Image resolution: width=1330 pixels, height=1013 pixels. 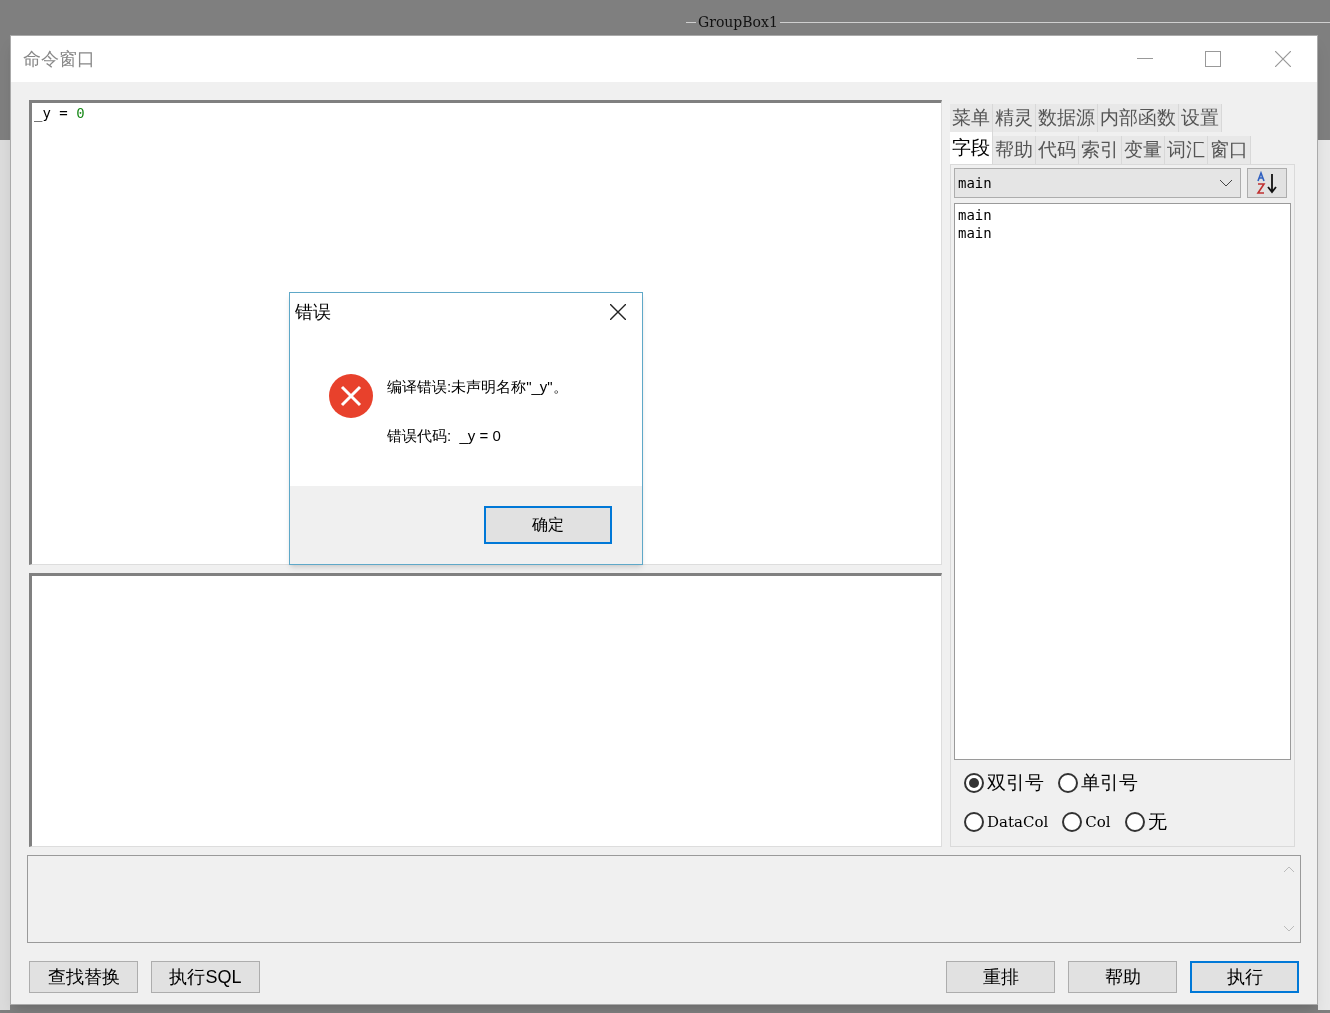 I want to click on window-title: 命令窗口, so click(x=59, y=59).